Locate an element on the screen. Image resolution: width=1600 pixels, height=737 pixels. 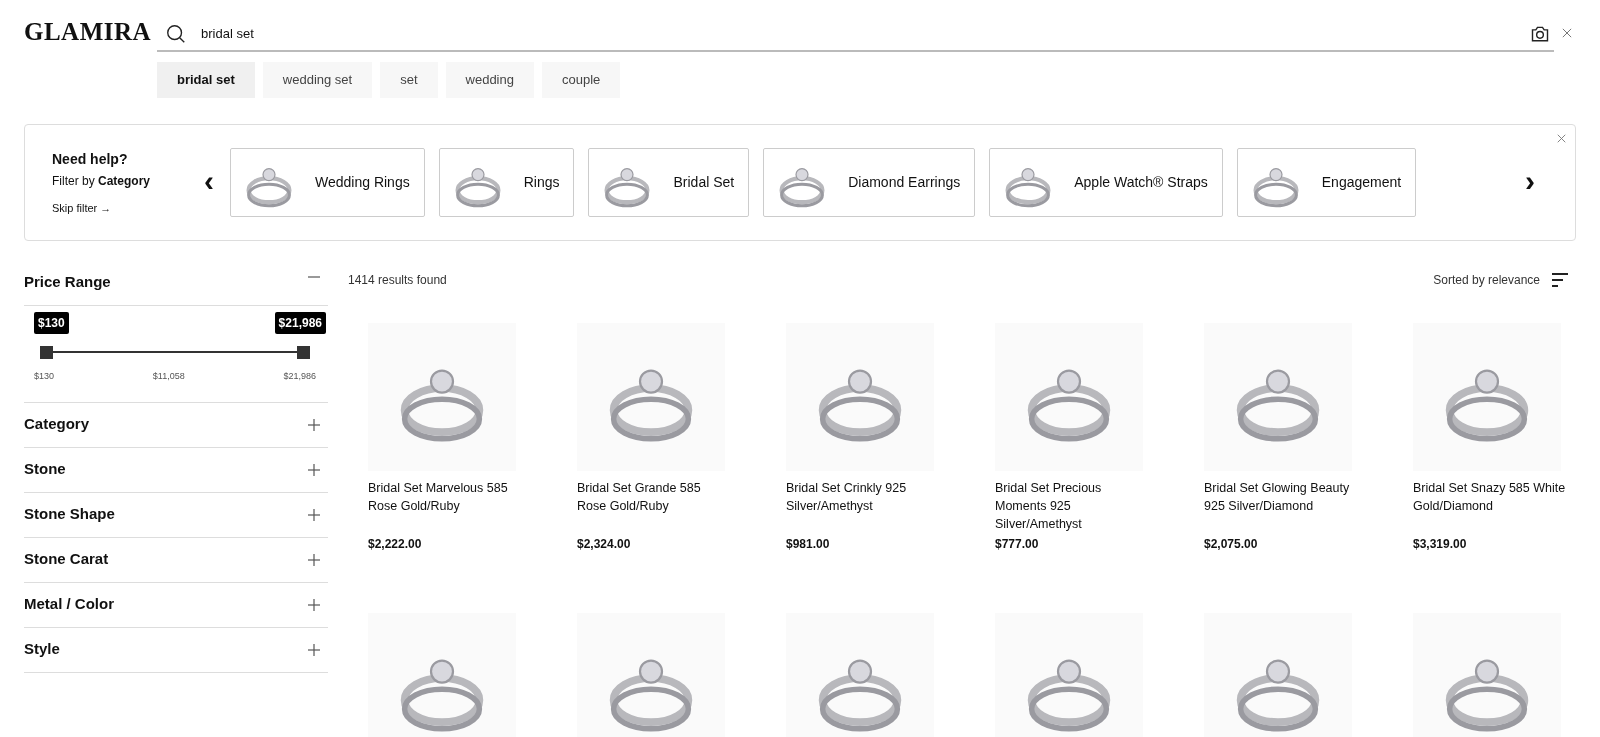
search-field: bridal set is located at coordinates (855, 35).